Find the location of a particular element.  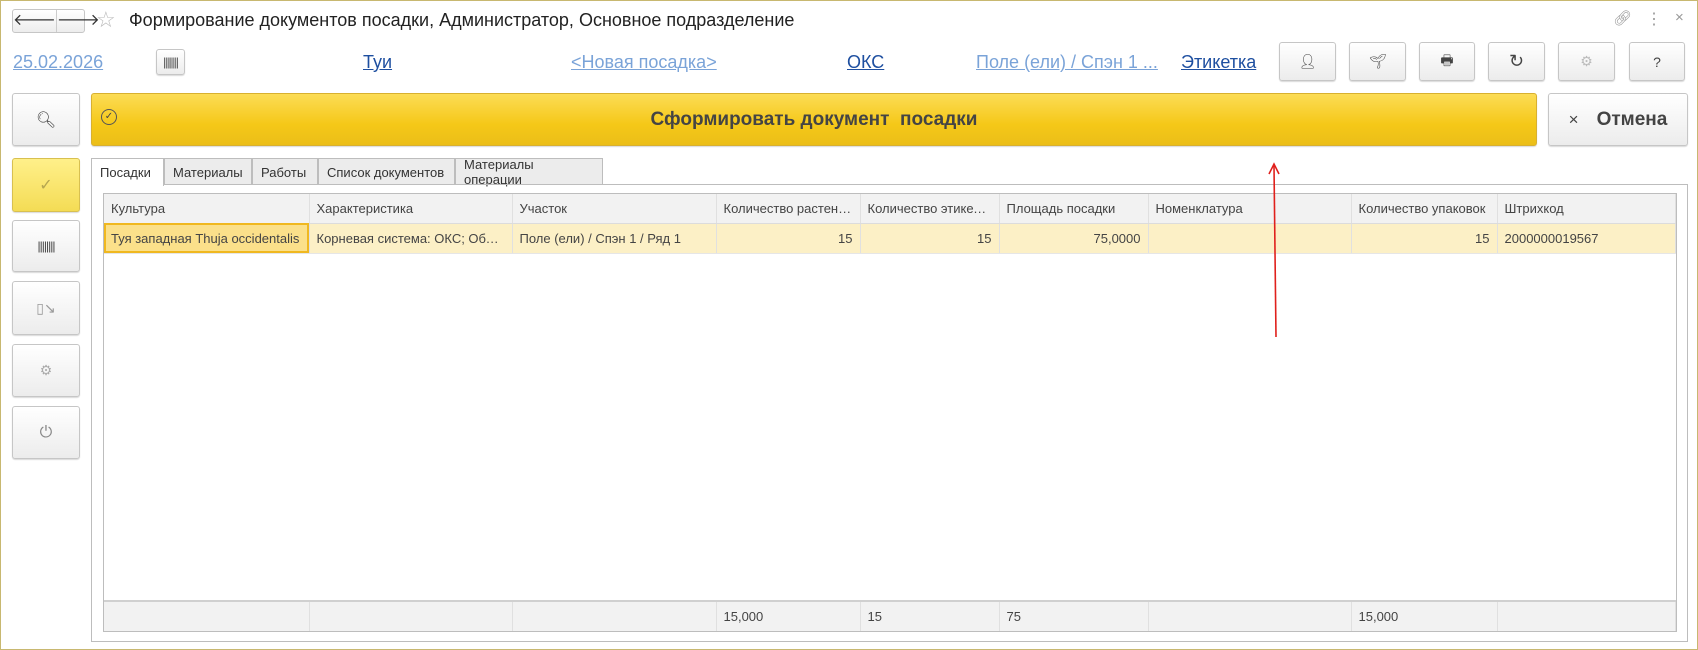

link-icon: 🔗︎ is located at coordinates (1622, 18).